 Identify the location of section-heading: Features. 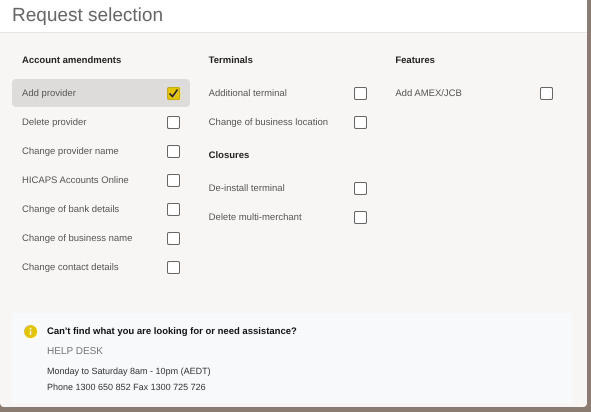
(415, 60).